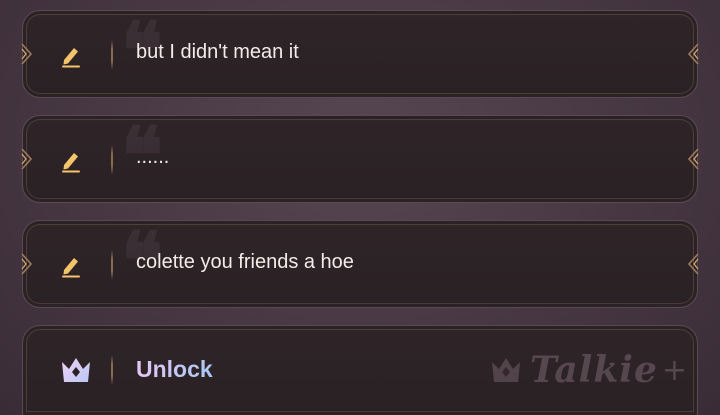  I want to click on watermark-plus: +, so click(674, 370).